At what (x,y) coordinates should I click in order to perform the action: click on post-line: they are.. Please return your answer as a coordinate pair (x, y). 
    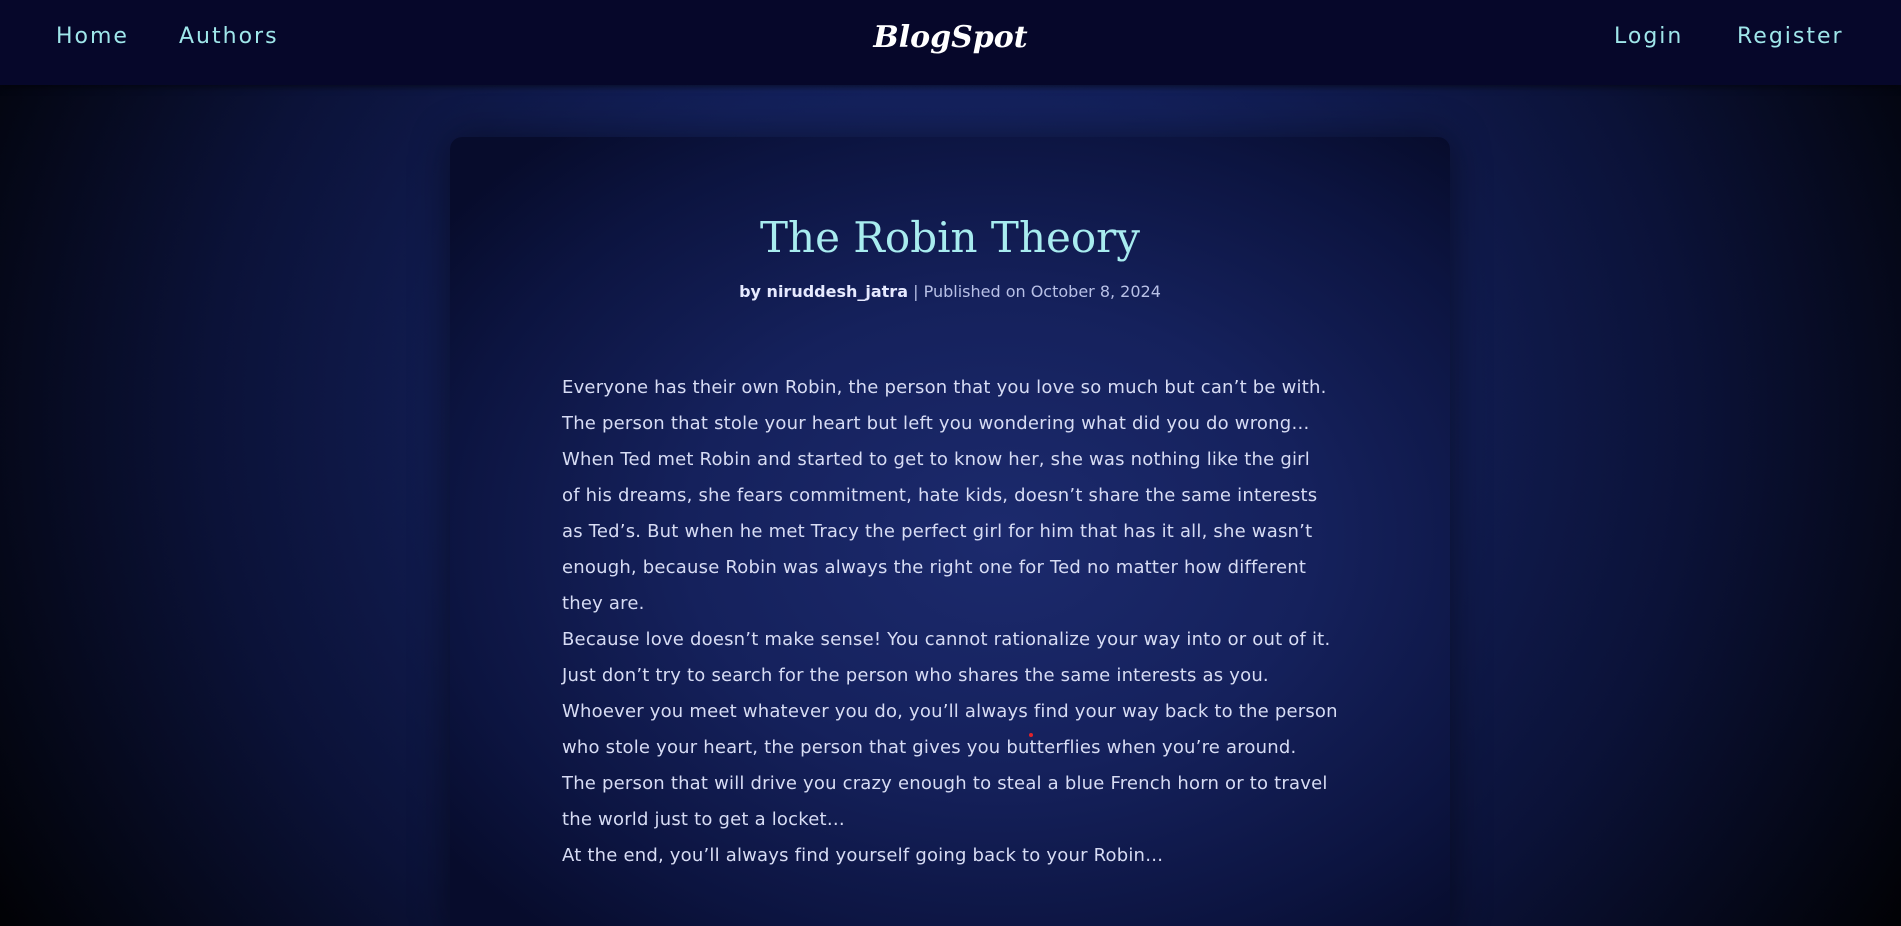
    Looking at the image, I should click on (603, 603).